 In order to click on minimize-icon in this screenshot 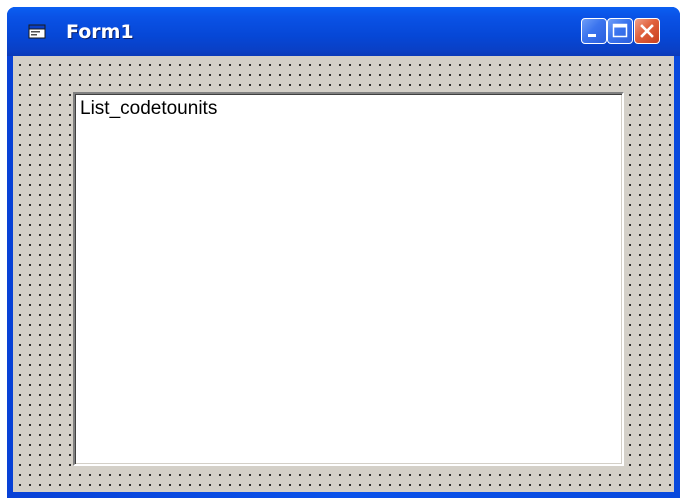, I will do `click(592, 35)`.